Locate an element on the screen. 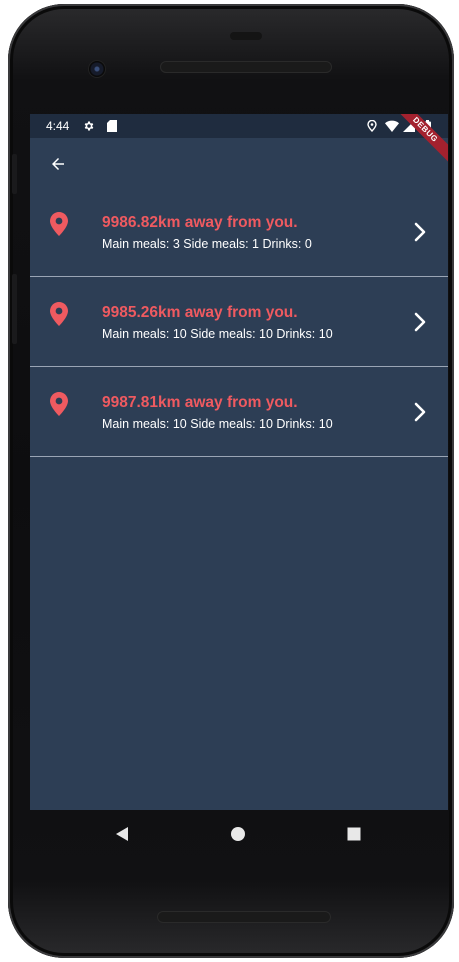  item-meal-counts: Main meals: 3 Side meals: 1 Drinks: 0 is located at coordinates (207, 244).